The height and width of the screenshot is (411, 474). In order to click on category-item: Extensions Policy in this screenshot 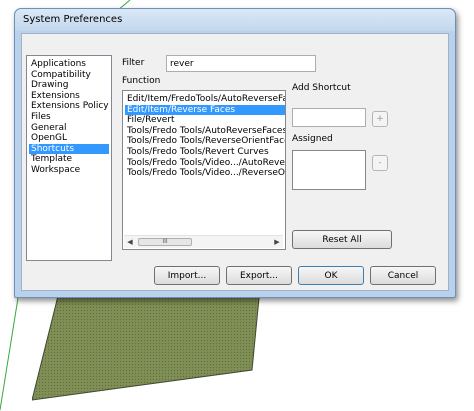, I will do `click(69, 106)`.